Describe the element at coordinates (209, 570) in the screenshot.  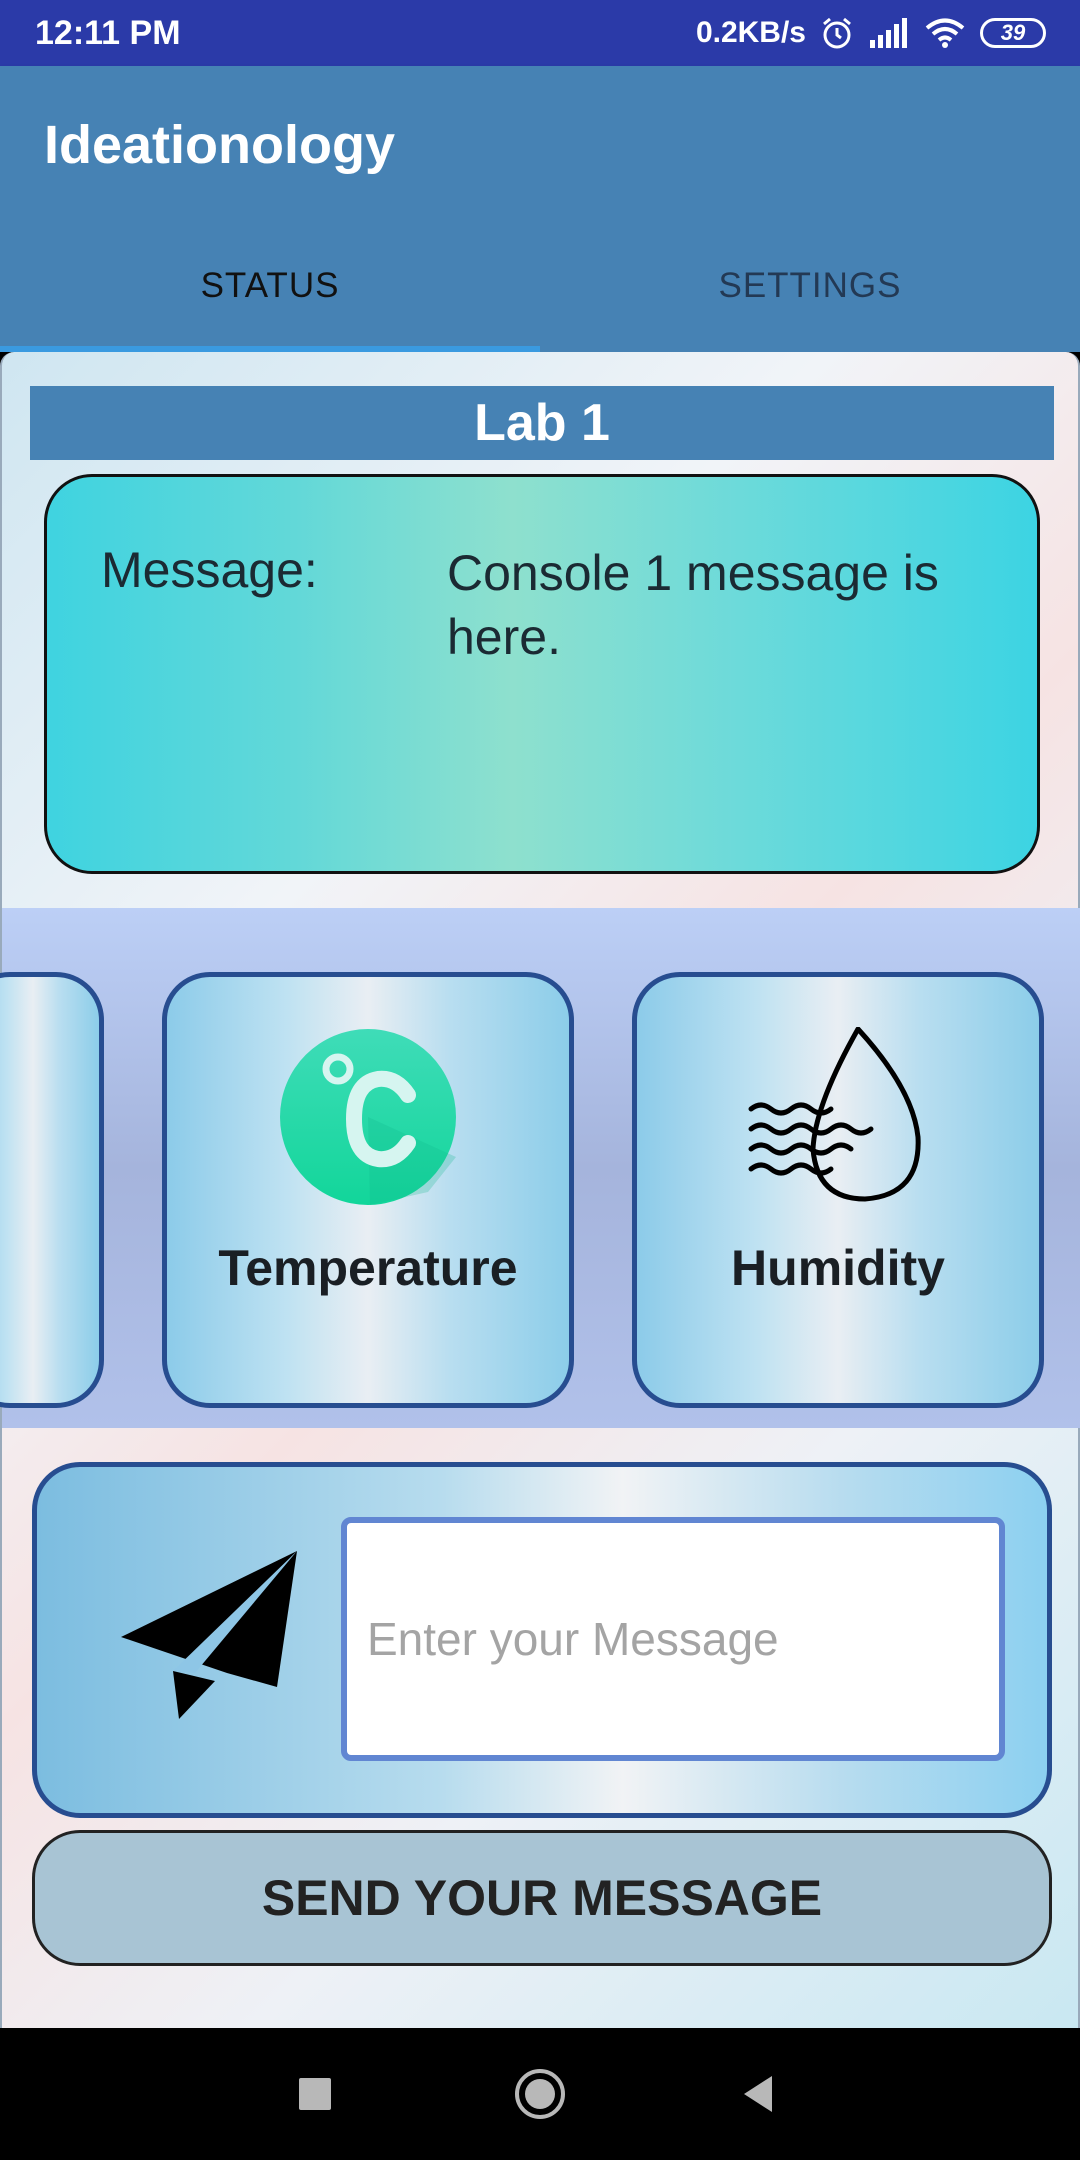
I see `message-label: Message:` at that location.